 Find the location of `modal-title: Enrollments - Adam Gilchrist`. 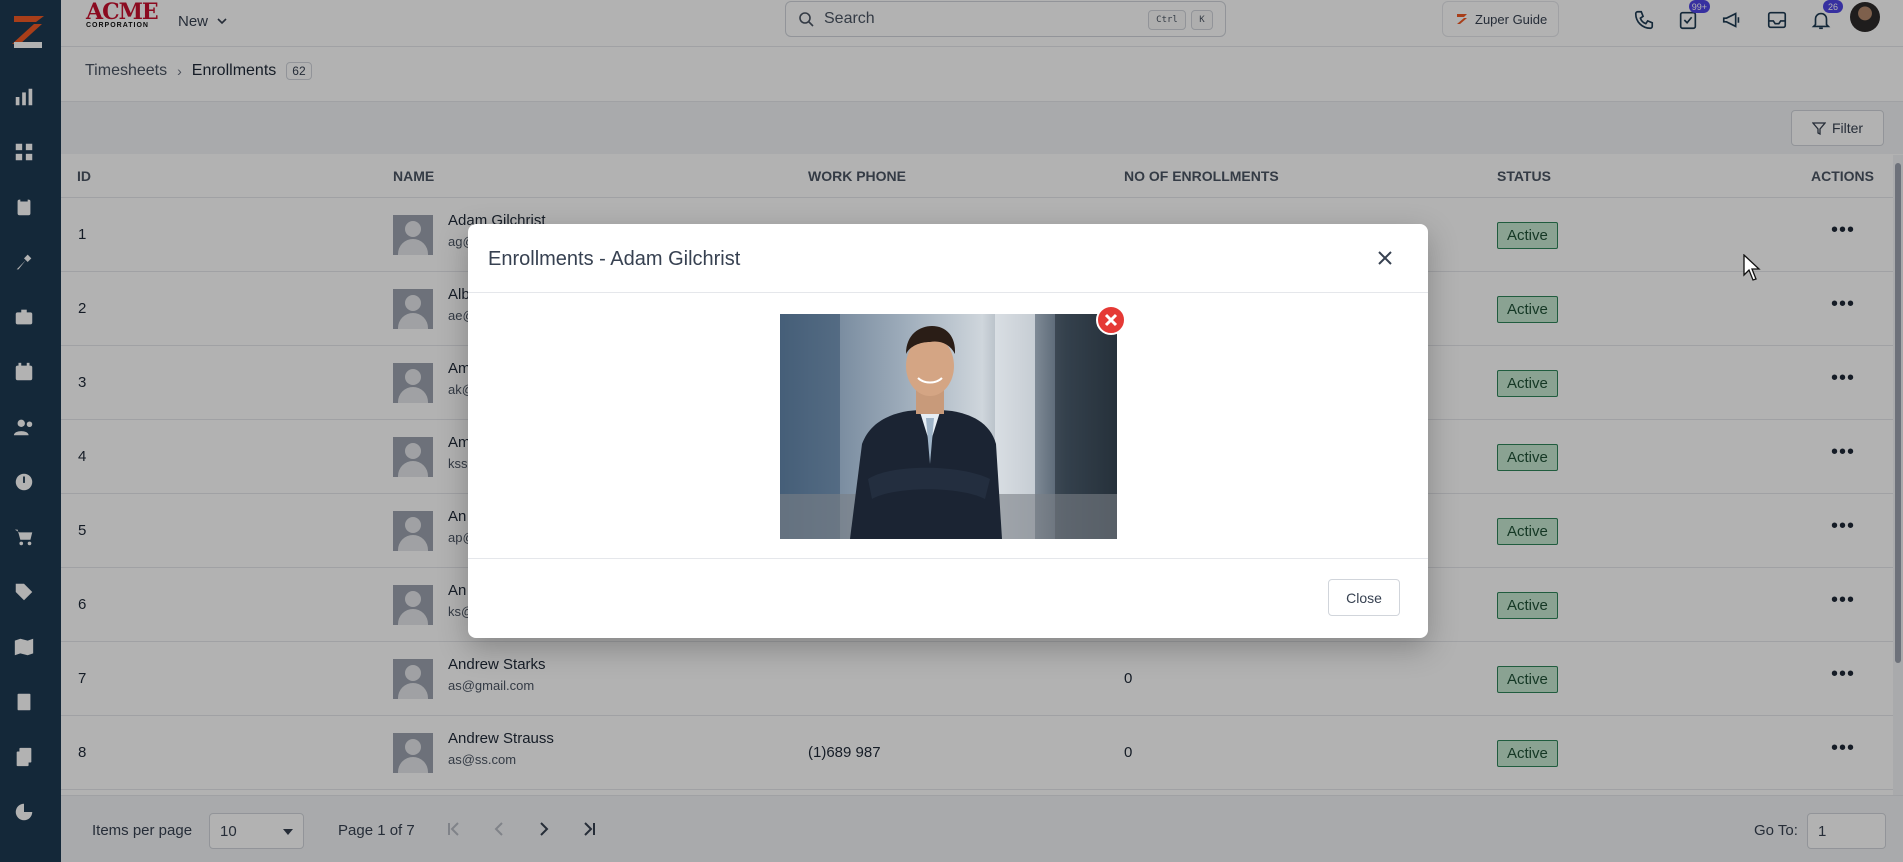

modal-title: Enrollments - Adam Gilchrist is located at coordinates (614, 259).